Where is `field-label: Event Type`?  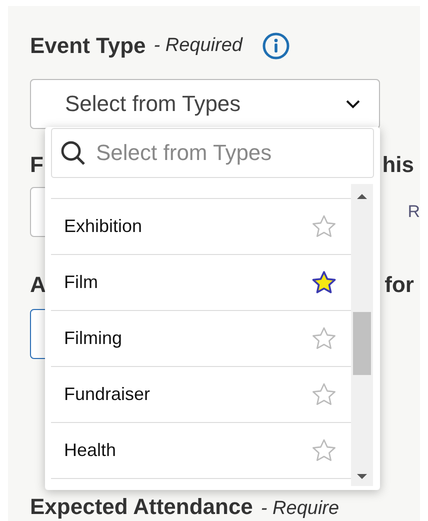 field-label: Event Type is located at coordinates (88, 46).